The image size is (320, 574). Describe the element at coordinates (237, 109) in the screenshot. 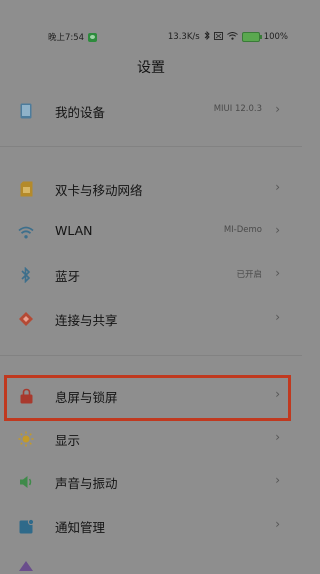

I see `settings-item-value: MIUI 12.0.3` at that location.